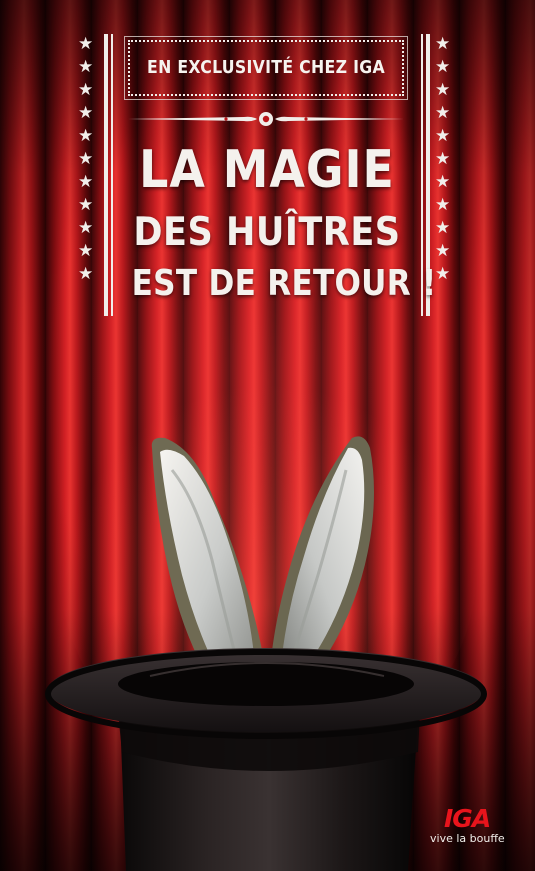 This screenshot has height=871, width=535. Describe the element at coordinates (106, 175) in the screenshot. I see `frame-bar-left-outer` at that location.